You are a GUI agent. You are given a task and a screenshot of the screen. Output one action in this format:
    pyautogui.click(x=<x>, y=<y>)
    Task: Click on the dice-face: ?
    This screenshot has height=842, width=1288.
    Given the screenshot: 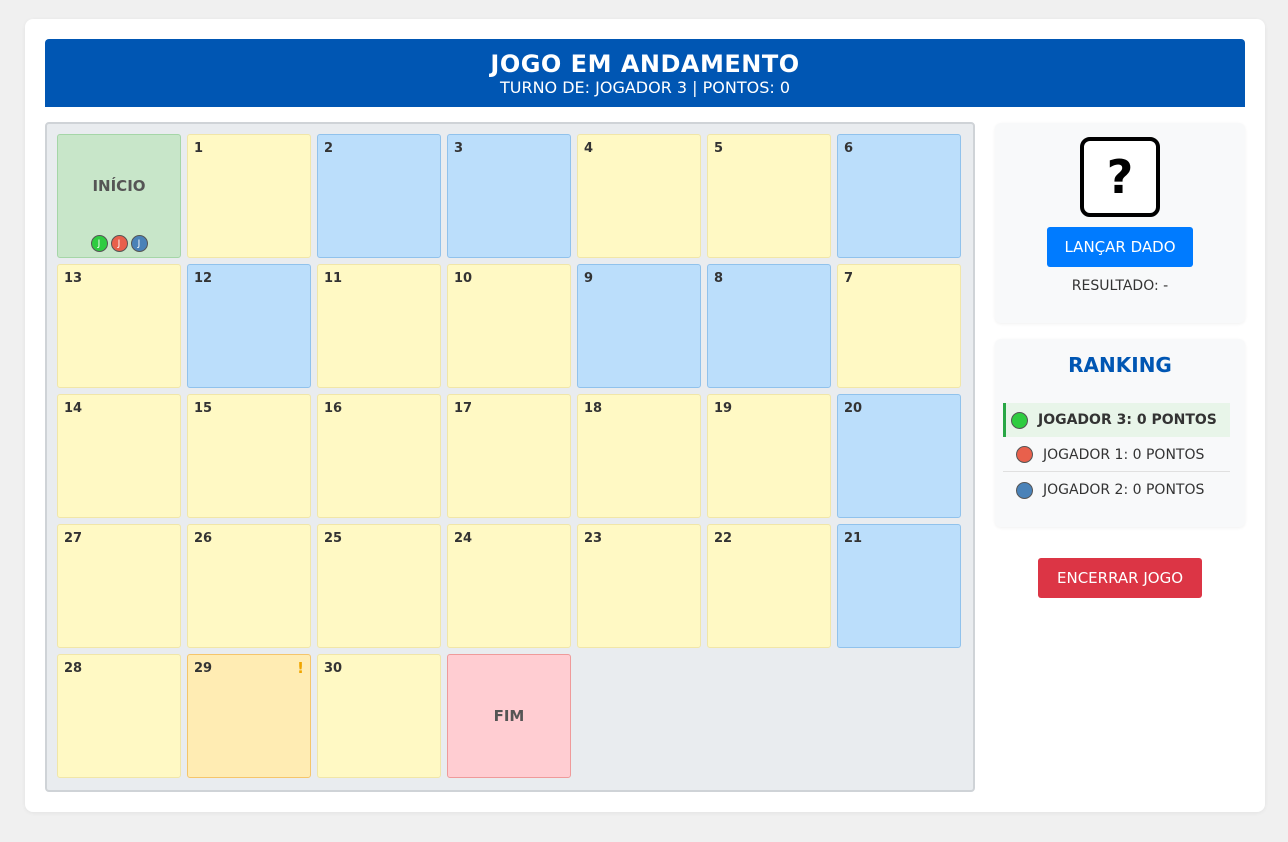 What is the action you would take?
    pyautogui.click(x=1120, y=177)
    